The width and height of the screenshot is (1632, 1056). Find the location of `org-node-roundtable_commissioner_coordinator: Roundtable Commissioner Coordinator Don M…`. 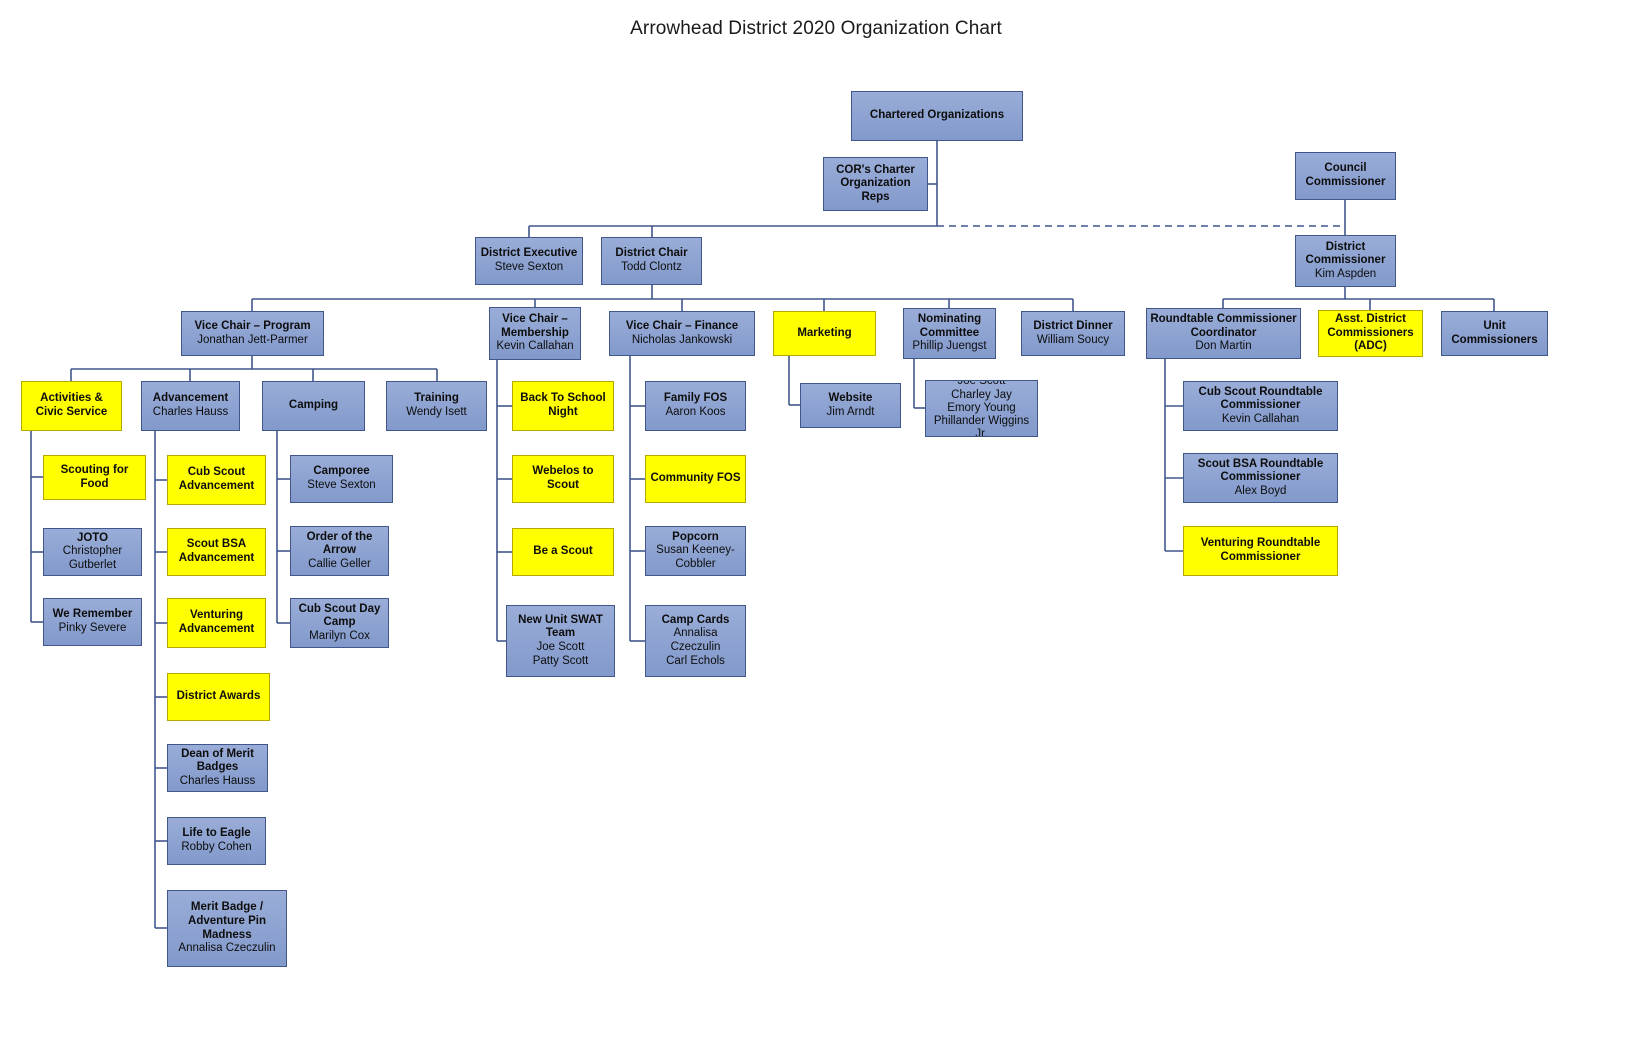

org-node-roundtable_commissioner_coordinator: Roundtable Commissioner Coordinator Don M… is located at coordinates (1223, 333).